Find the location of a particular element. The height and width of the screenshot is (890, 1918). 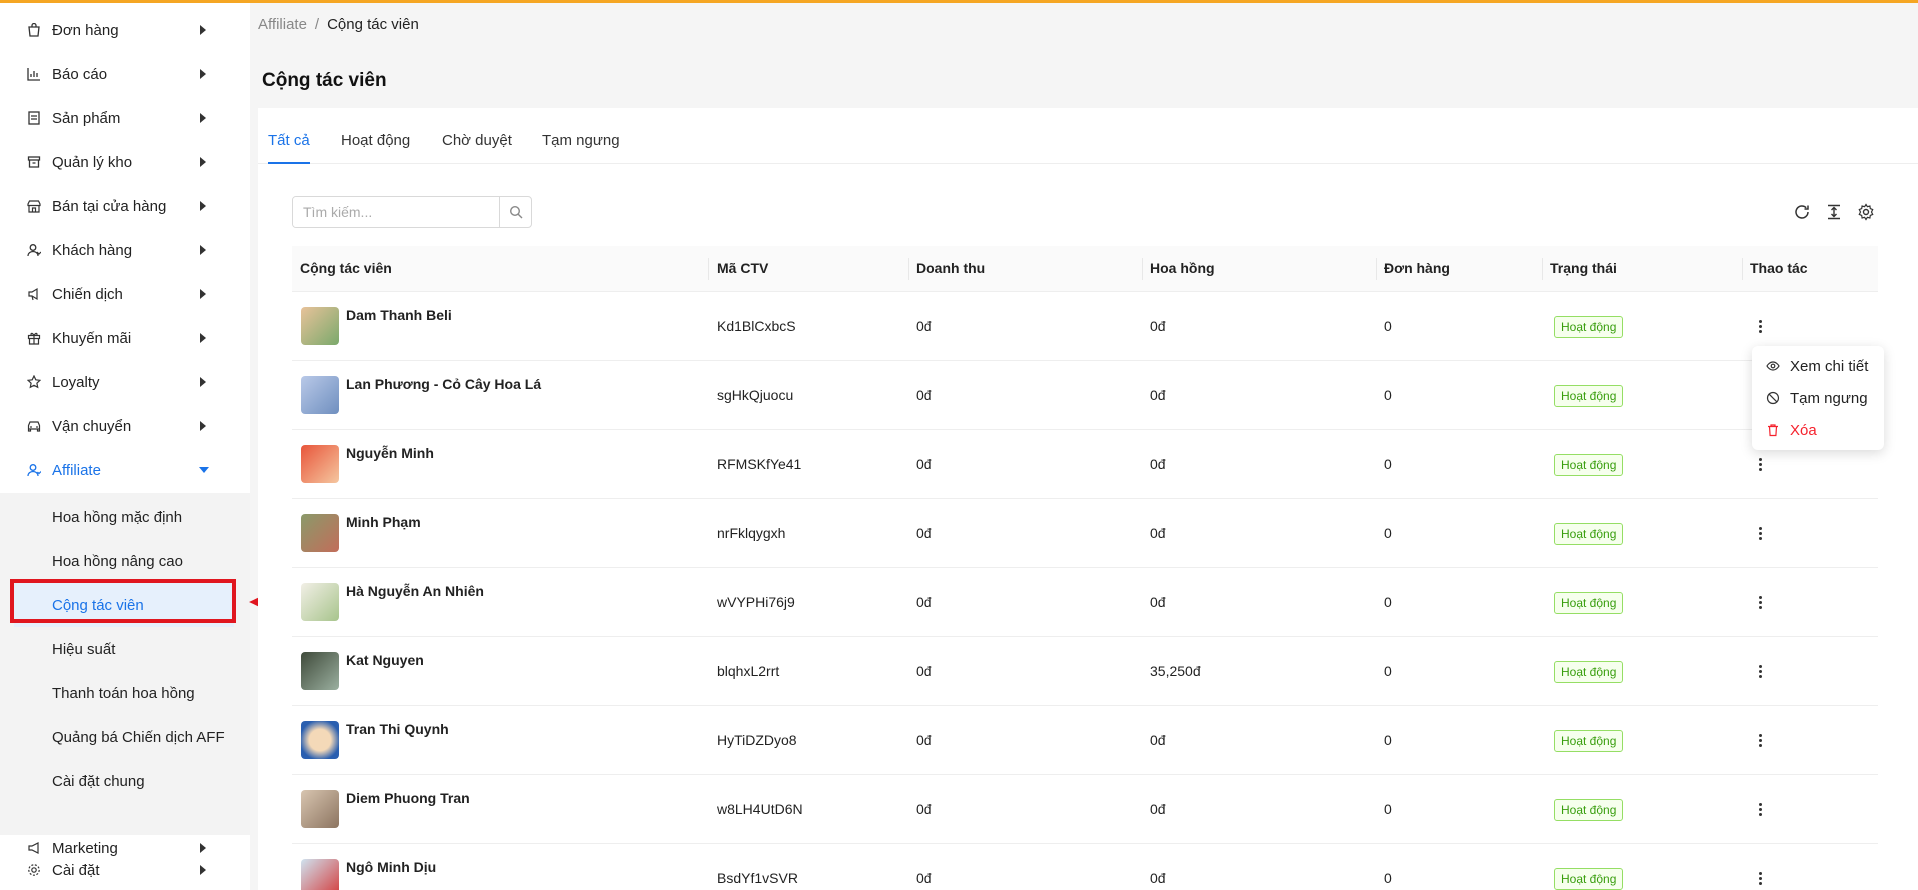

collaborator-name: Minh Phạm is located at coordinates (383, 522).